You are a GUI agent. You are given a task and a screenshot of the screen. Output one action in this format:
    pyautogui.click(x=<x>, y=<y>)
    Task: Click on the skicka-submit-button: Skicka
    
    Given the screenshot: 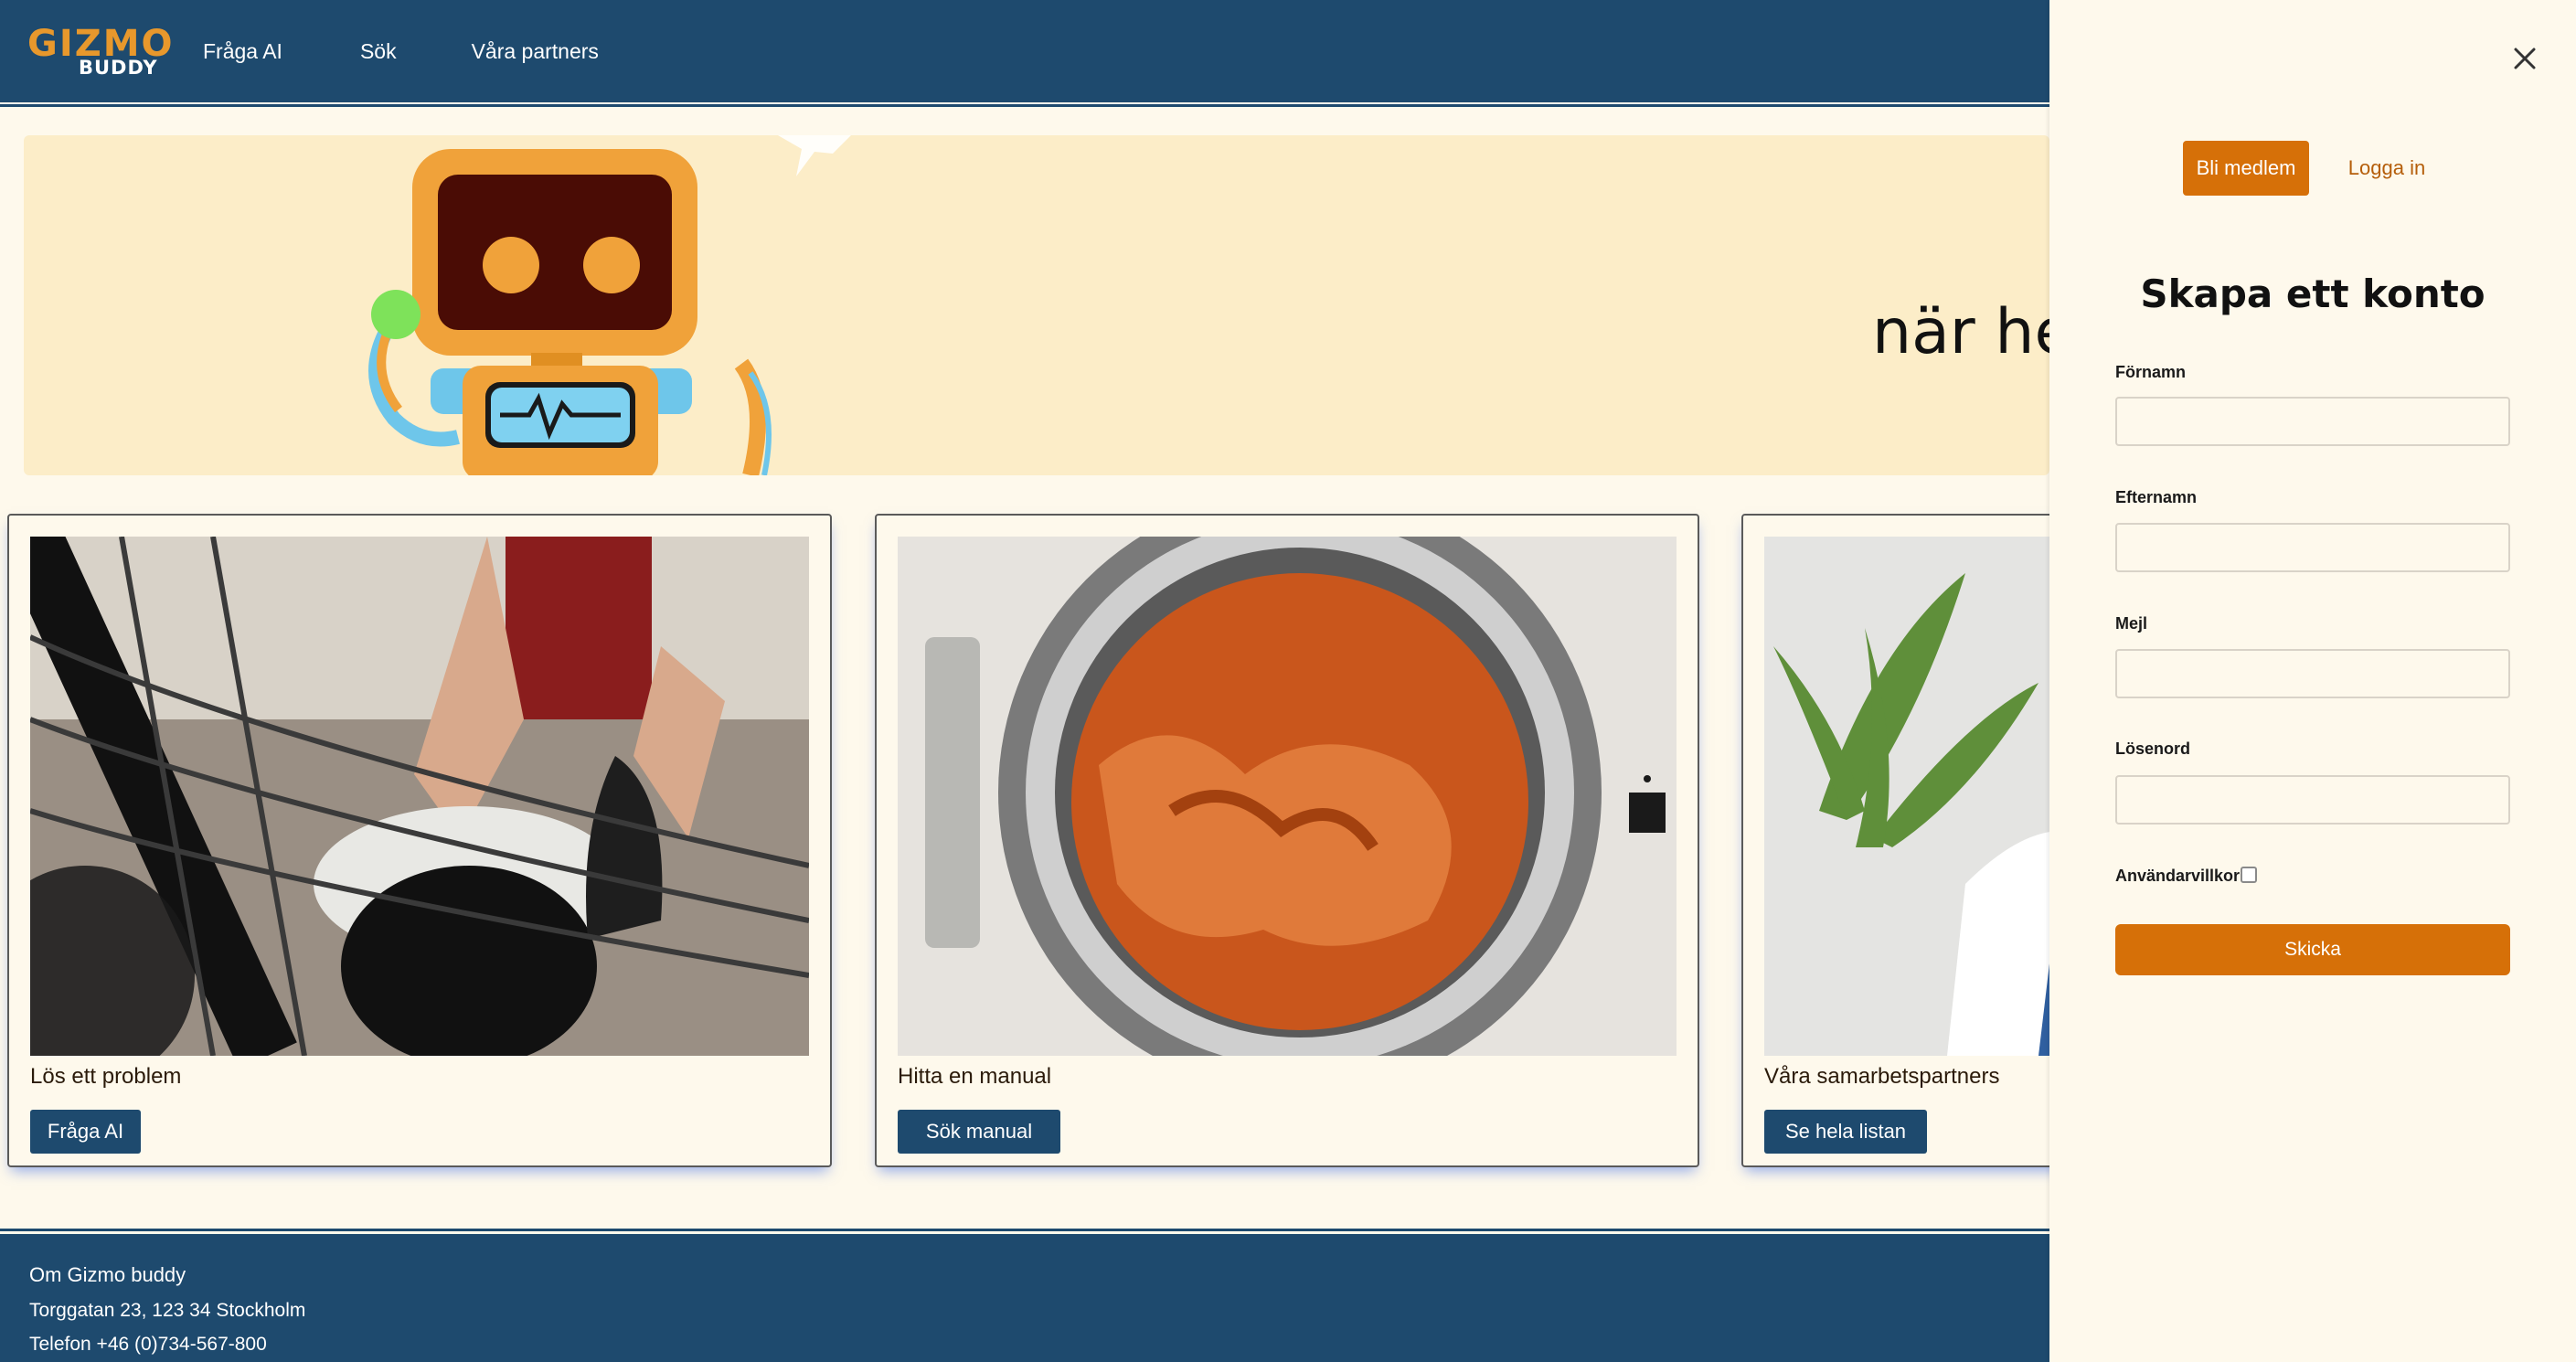 What is the action you would take?
    pyautogui.click(x=2312, y=949)
    